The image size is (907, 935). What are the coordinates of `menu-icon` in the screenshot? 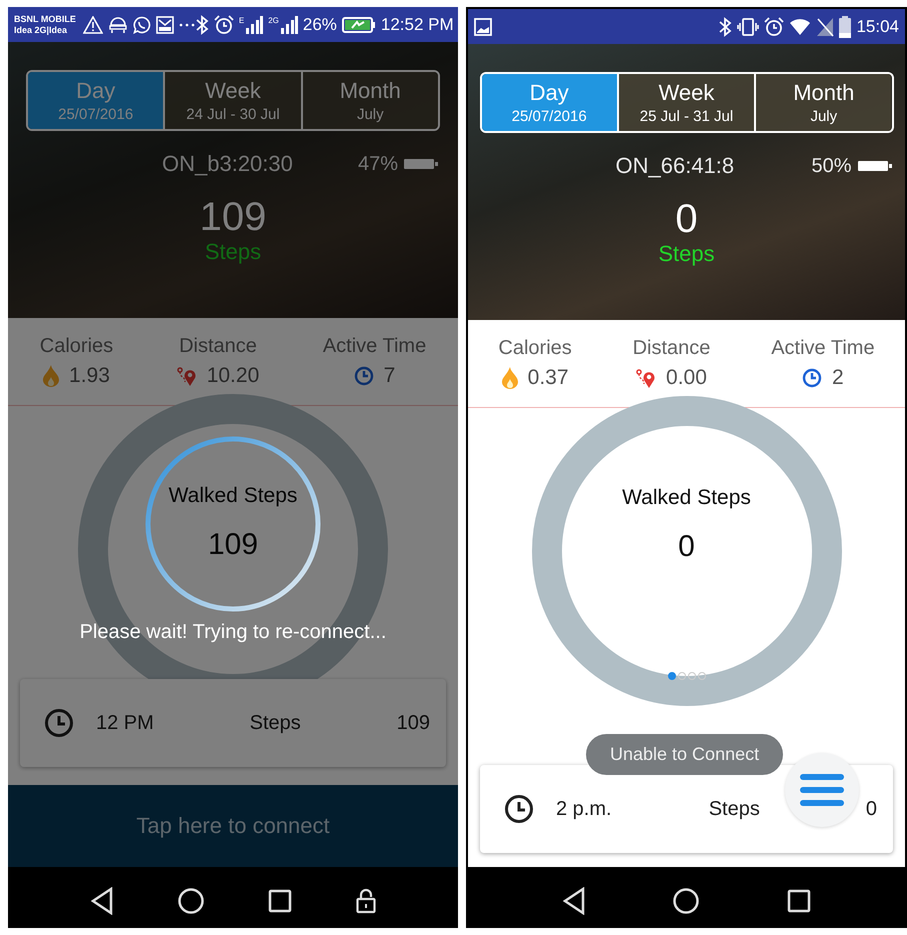 It's located at (822, 790).